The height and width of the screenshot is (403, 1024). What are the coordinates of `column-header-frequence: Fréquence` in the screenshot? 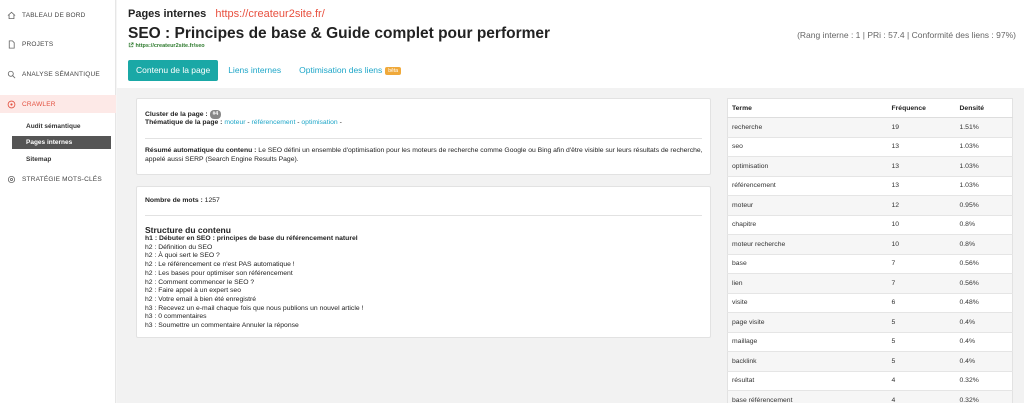 It's located at (921, 108).